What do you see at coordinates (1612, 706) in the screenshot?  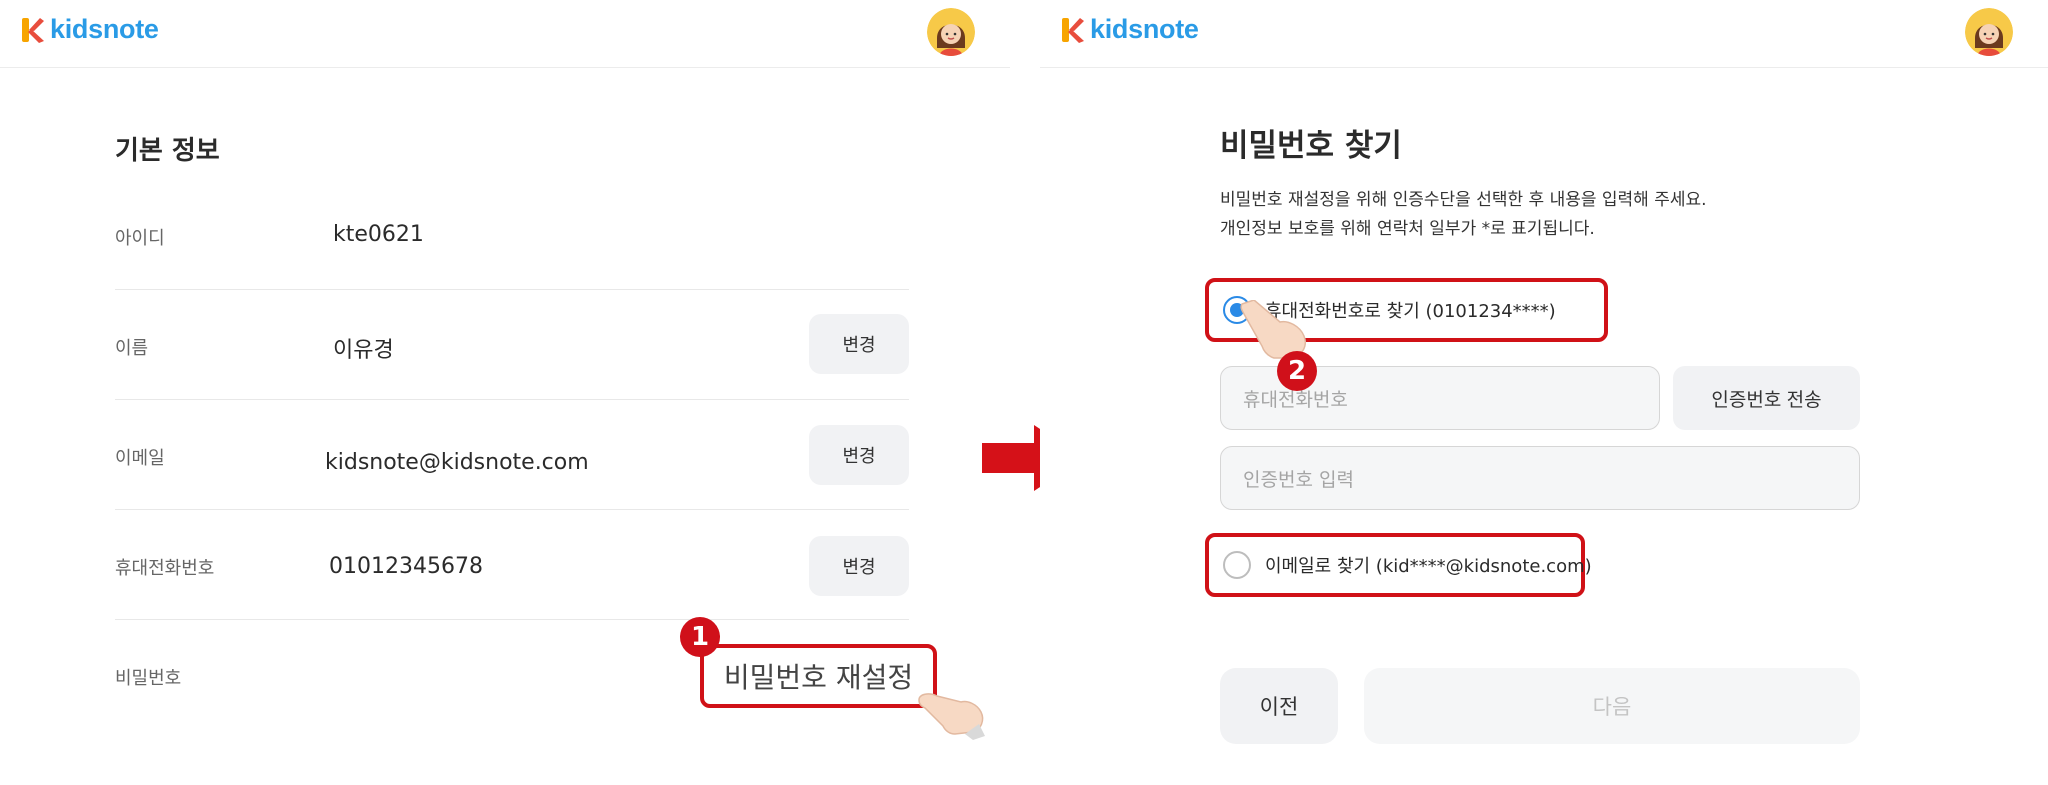 I see `next-button: 다음` at bounding box center [1612, 706].